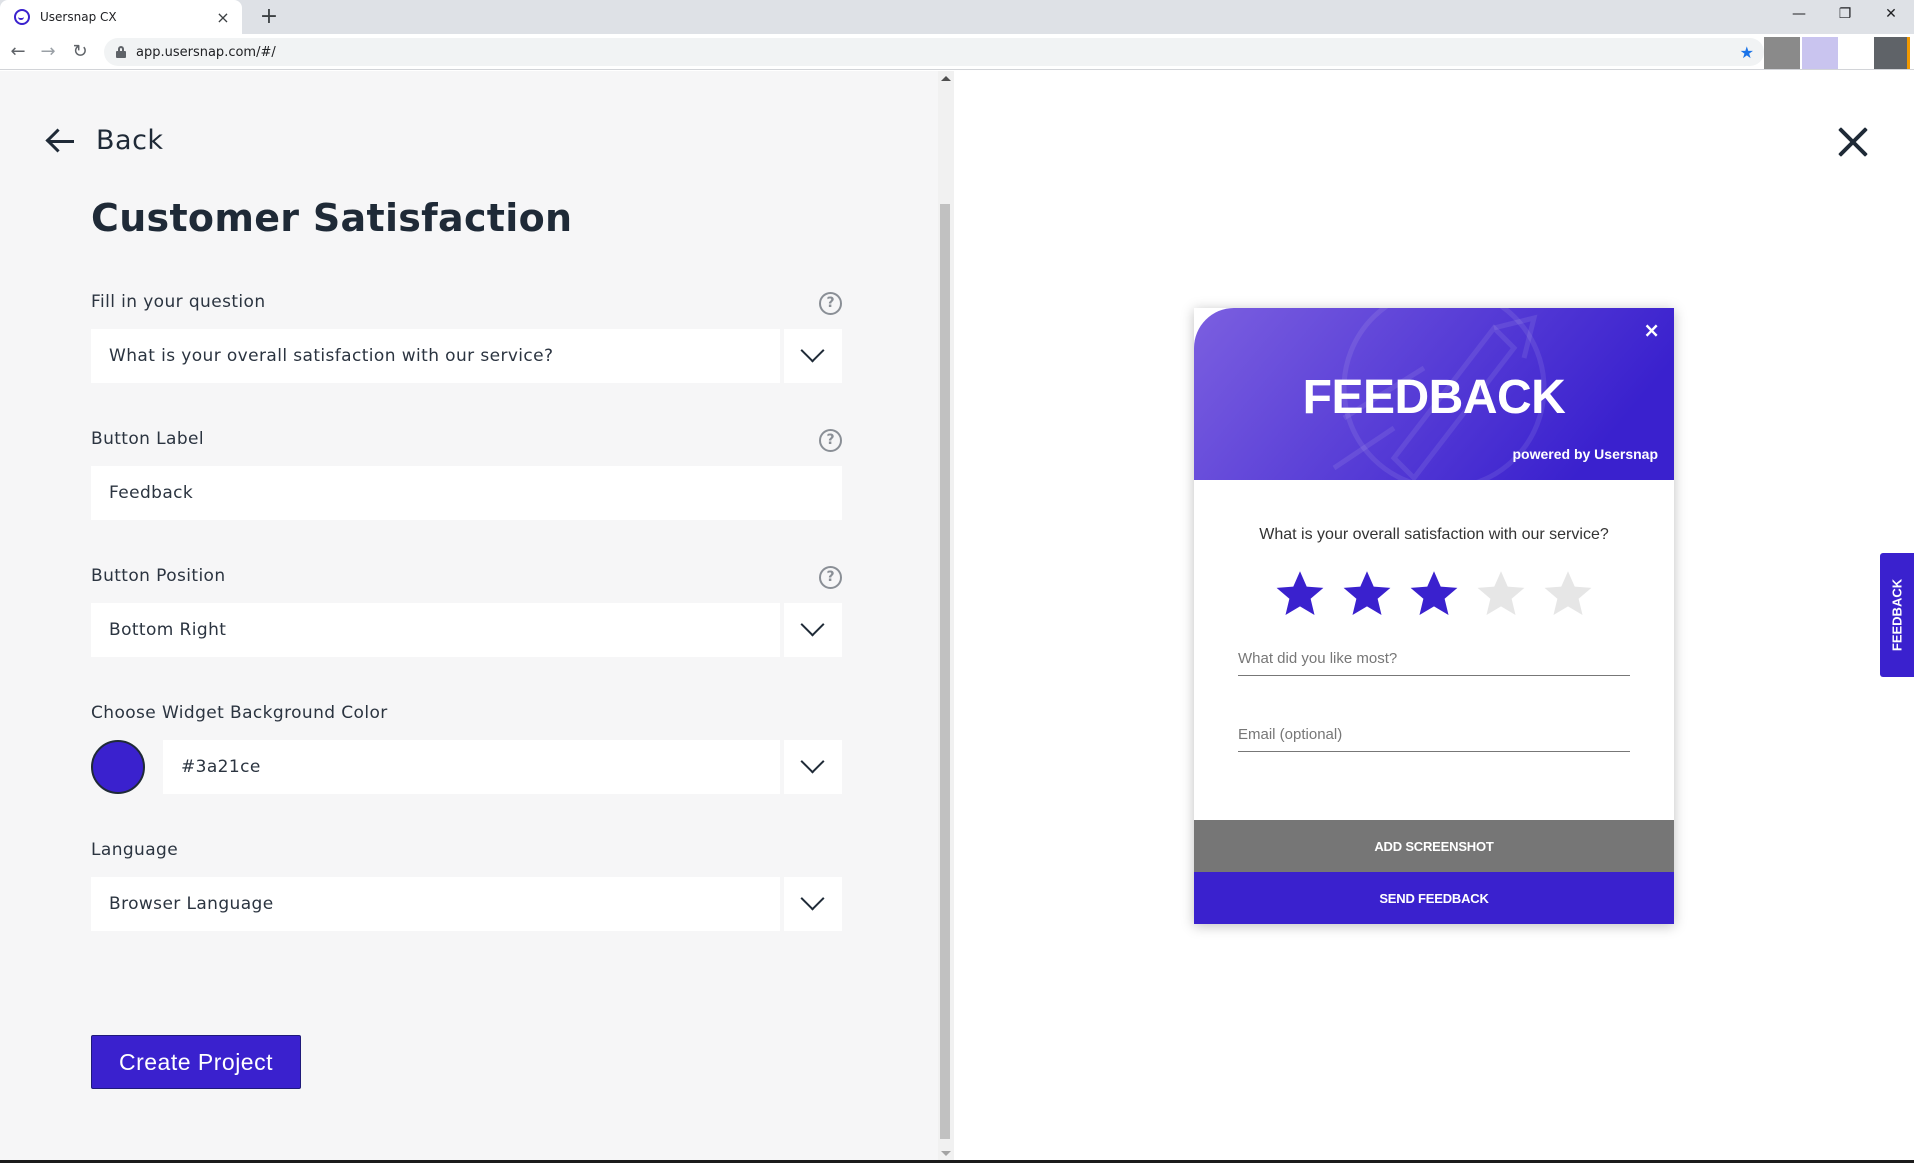 Image resolution: width=1914 pixels, height=1163 pixels. I want to click on close-icon, so click(1853, 142).